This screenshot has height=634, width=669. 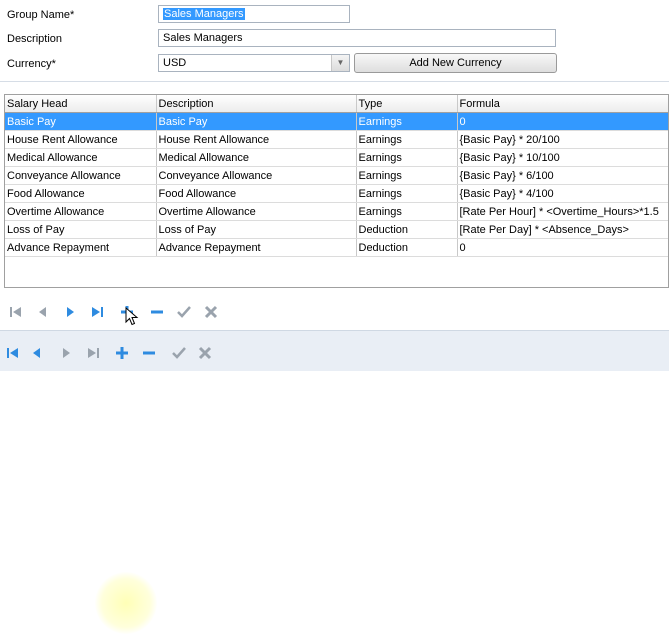 I want to click on cell-salary-head: Loss of Pay, so click(x=81, y=229).